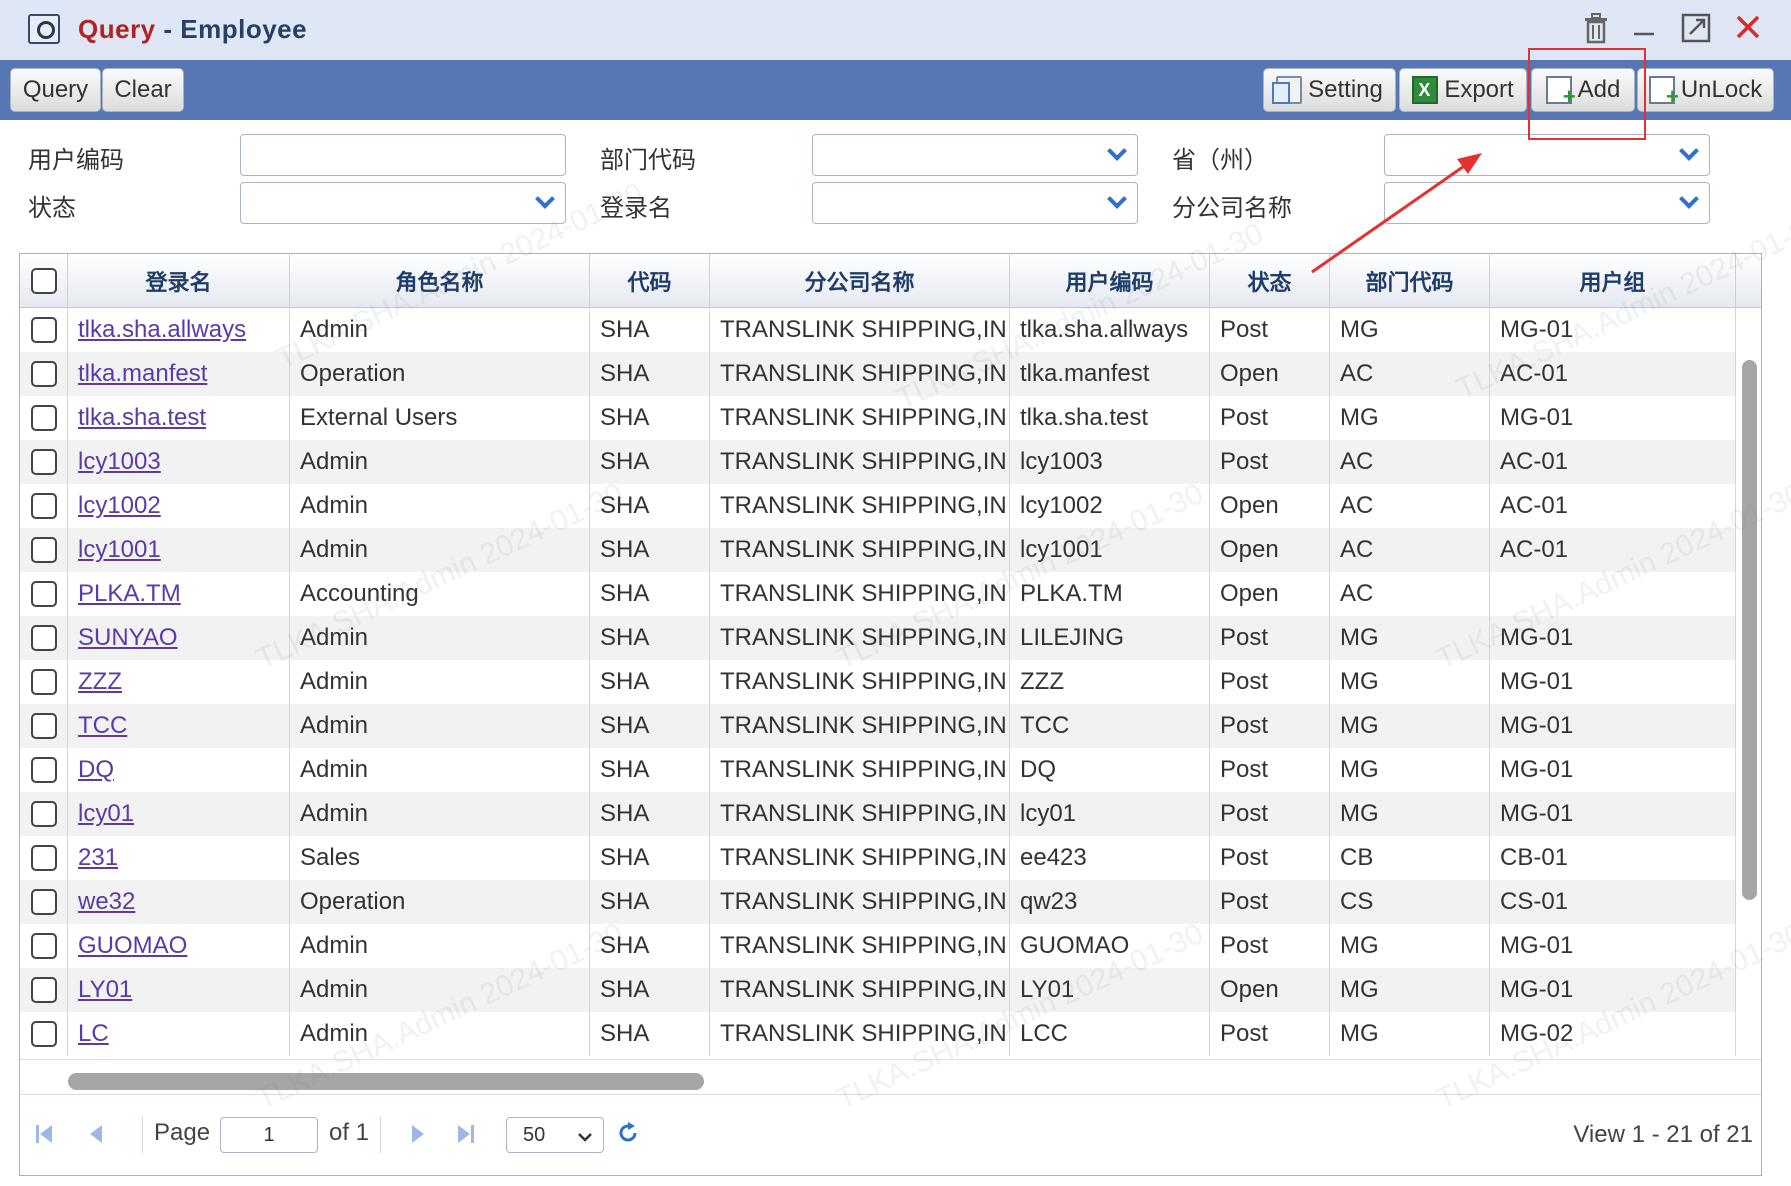 The width and height of the screenshot is (1791, 1186). Describe the element at coordinates (403, 203) in the screenshot. I see `status-select` at that location.